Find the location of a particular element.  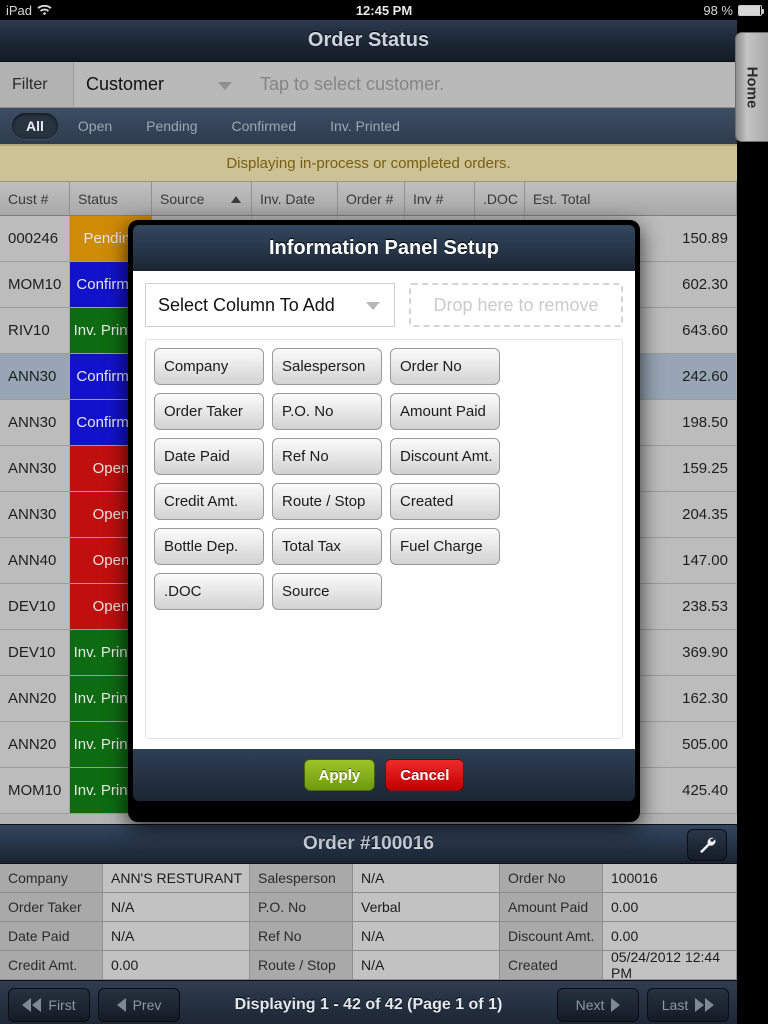

arrow-left-icon is located at coordinates (121, 1004).